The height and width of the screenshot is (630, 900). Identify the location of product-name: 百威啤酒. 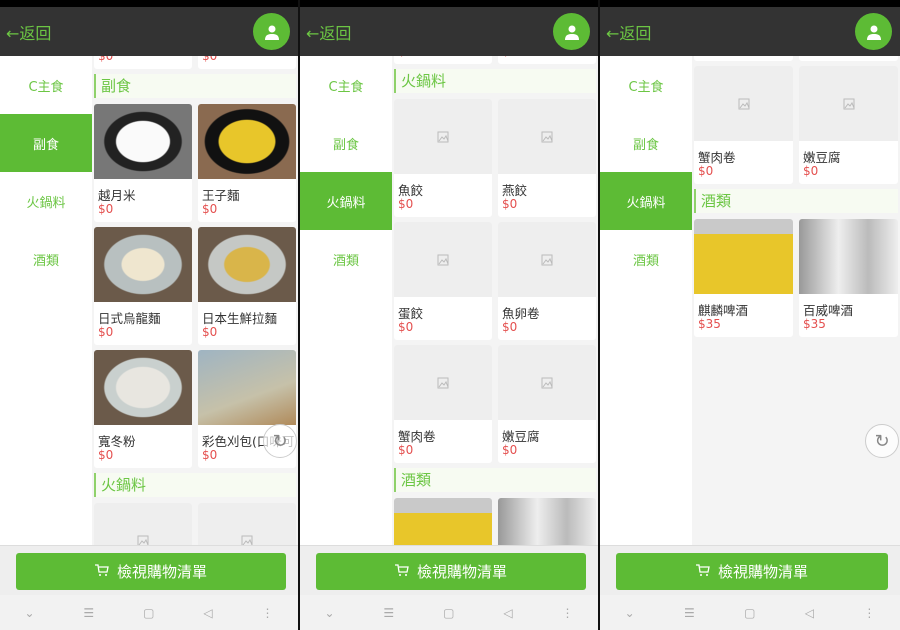
(828, 310).